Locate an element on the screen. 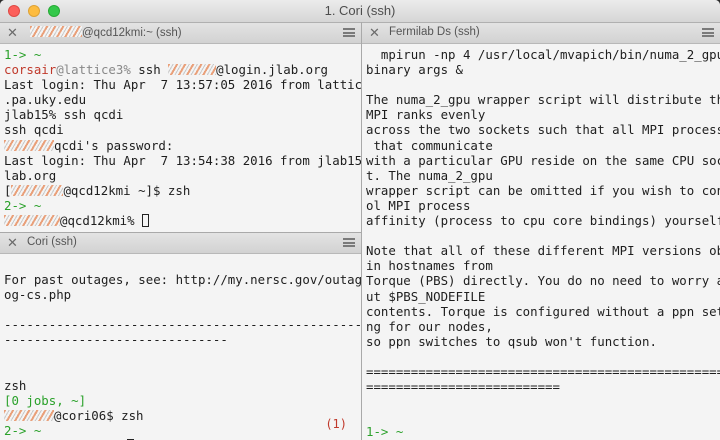  terminal-text: that communicate is located at coordinates (429, 145).